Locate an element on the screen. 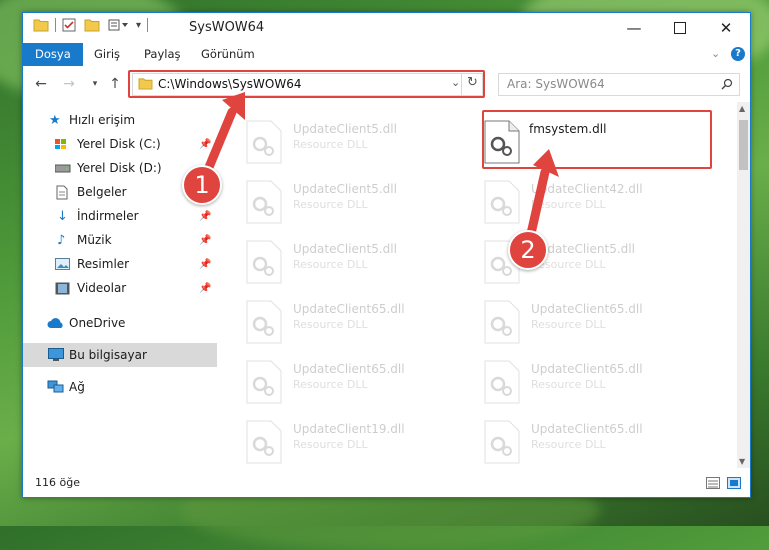 The width and height of the screenshot is (769, 550). arrow-to-fmsystem is located at coordinates (537, 205).